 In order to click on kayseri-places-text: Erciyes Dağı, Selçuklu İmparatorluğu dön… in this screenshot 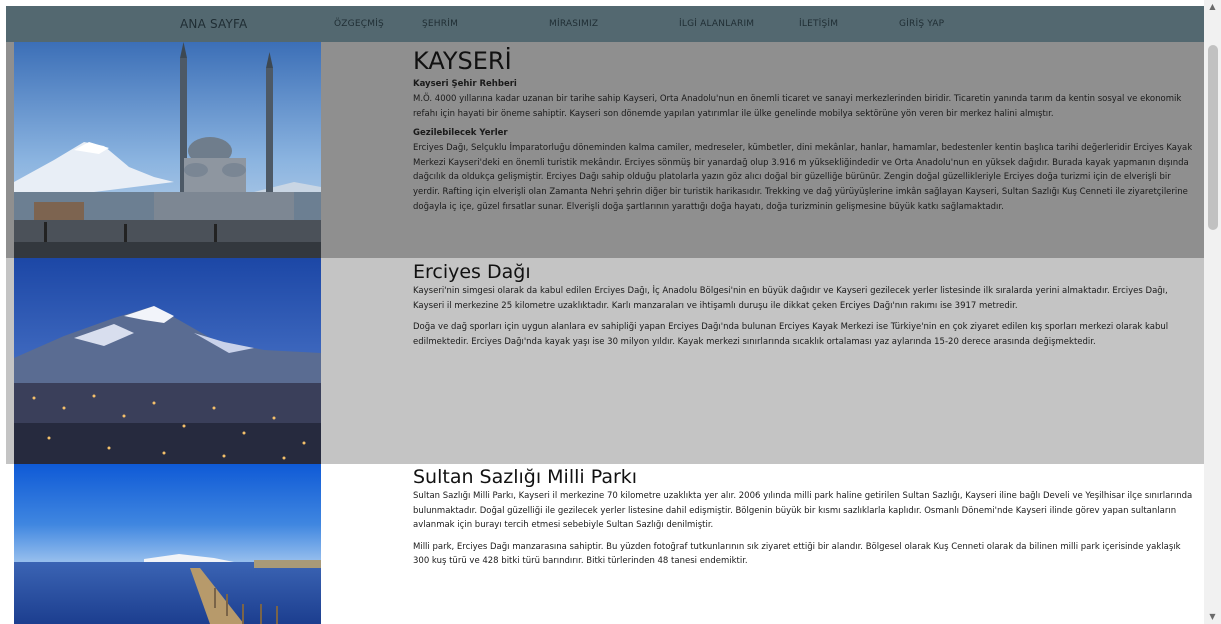, I will do `click(803, 177)`.